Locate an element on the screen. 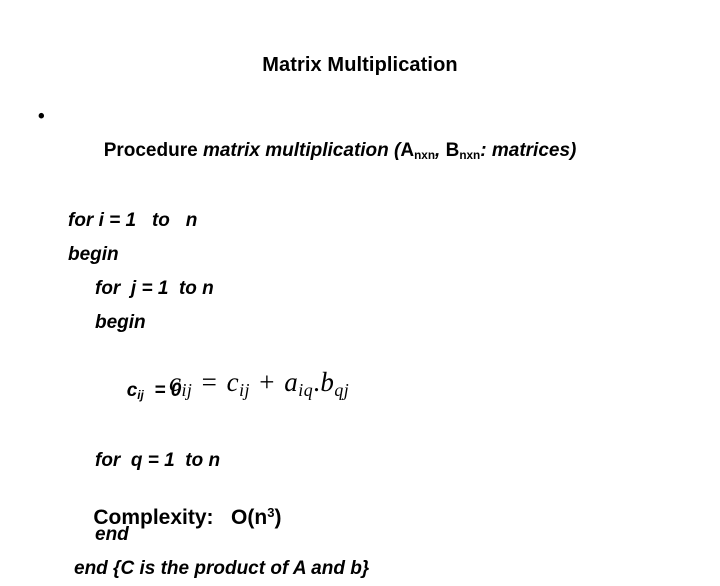 The height and width of the screenshot is (586, 720). equation-cij-update: cij = cij + aiq.bqj is located at coordinates (244, 382).